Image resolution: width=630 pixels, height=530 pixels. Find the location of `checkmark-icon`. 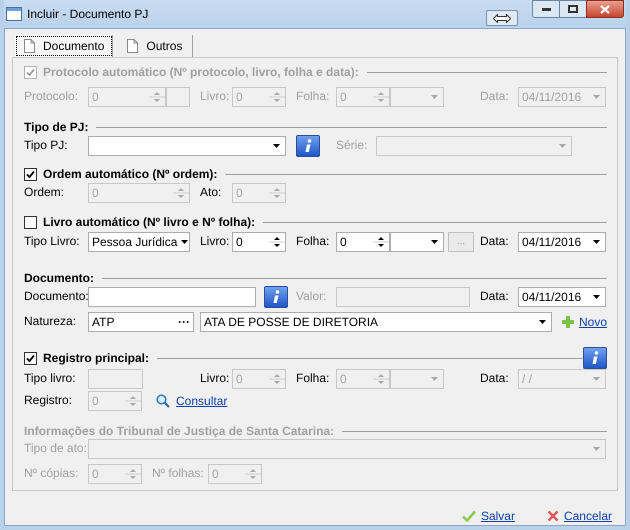

checkmark-icon is located at coordinates (469, 516).